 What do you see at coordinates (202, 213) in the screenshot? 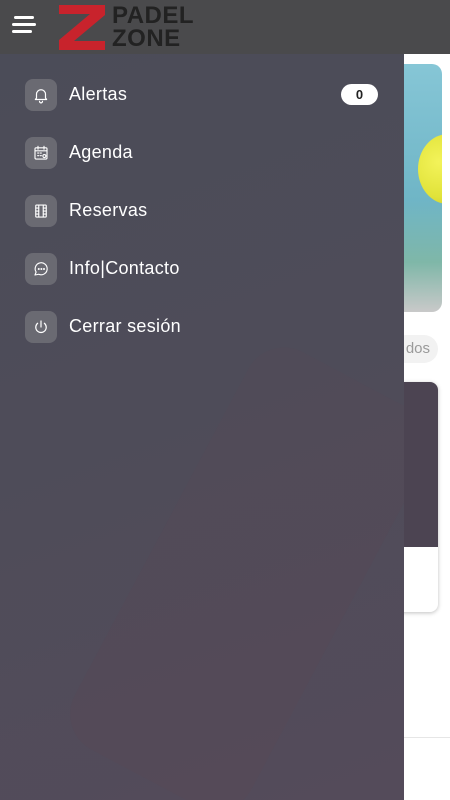
I see `menu-item-reservas: Reservas` at bounding box center [202, 213].